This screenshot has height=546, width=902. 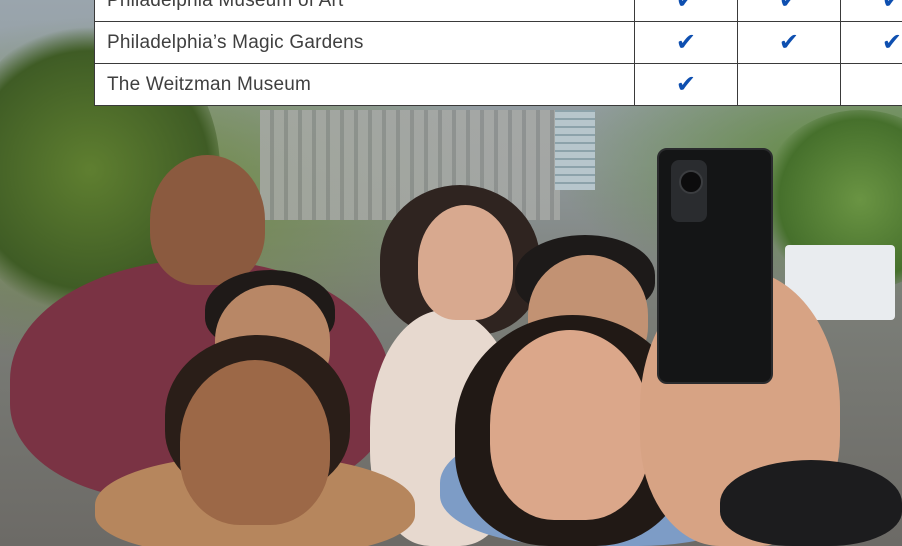 I want to click on attraction-name: The Weitzman Museum, so click(x=364, y=84).